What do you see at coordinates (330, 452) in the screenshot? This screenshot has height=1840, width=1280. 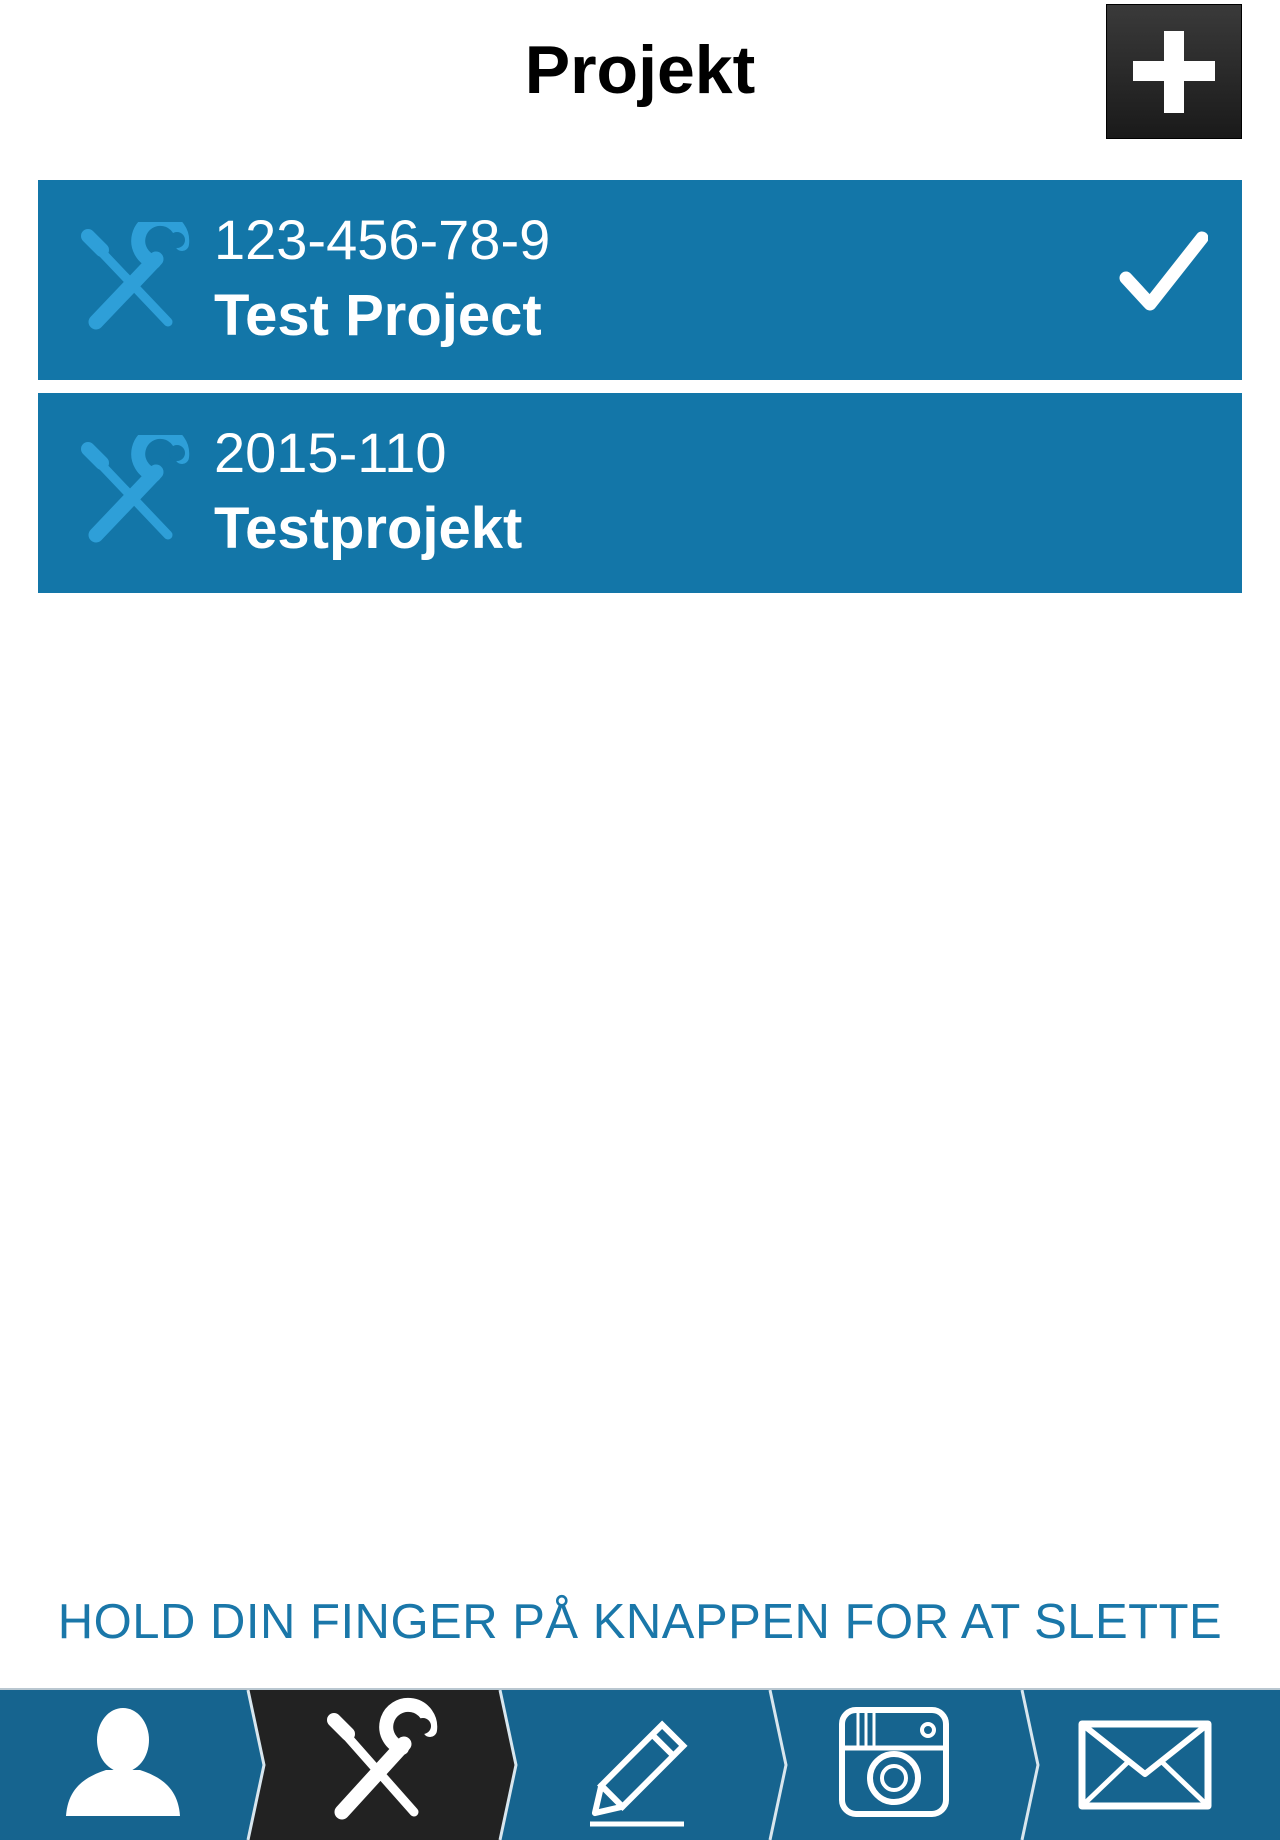 I see `project-number: 2015-110` at bounding box center [330, 452].